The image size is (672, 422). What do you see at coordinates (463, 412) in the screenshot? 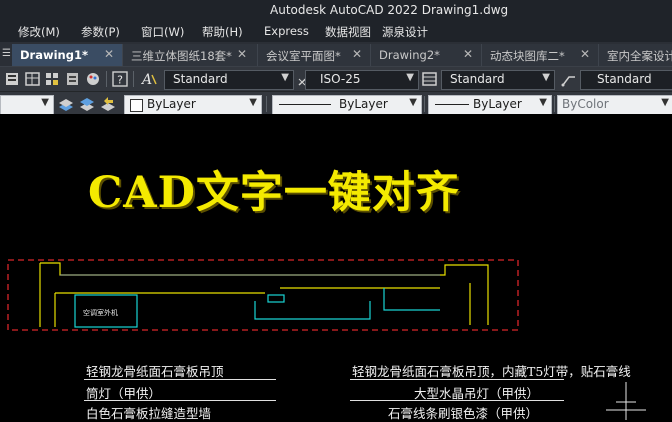
I see `annotation-gypsum-line: 石膏线条刷银色漆（甲供）` at bounding box center [463, 412].